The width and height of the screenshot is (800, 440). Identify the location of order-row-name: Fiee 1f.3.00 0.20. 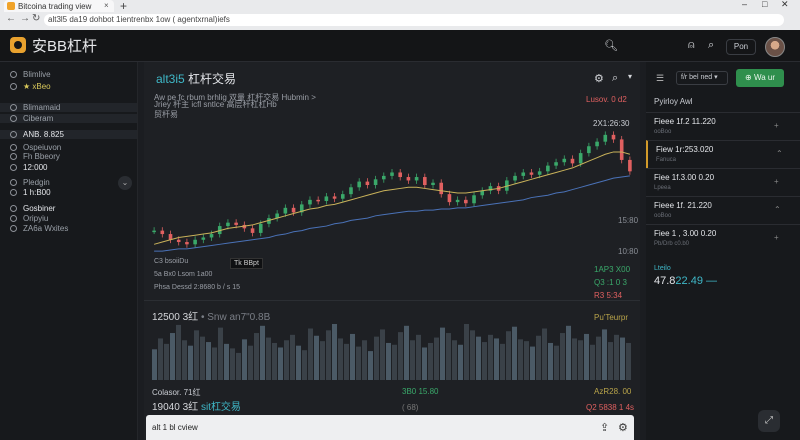
(684, 177).